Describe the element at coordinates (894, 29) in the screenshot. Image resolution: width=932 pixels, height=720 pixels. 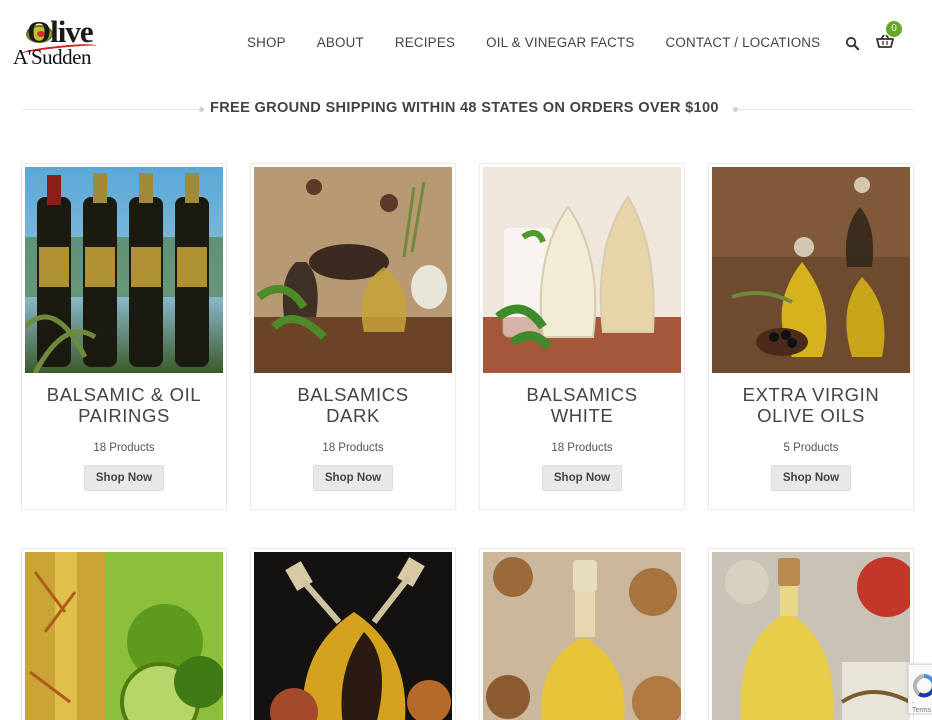
I see `cart-count-badge: 0` at that location.